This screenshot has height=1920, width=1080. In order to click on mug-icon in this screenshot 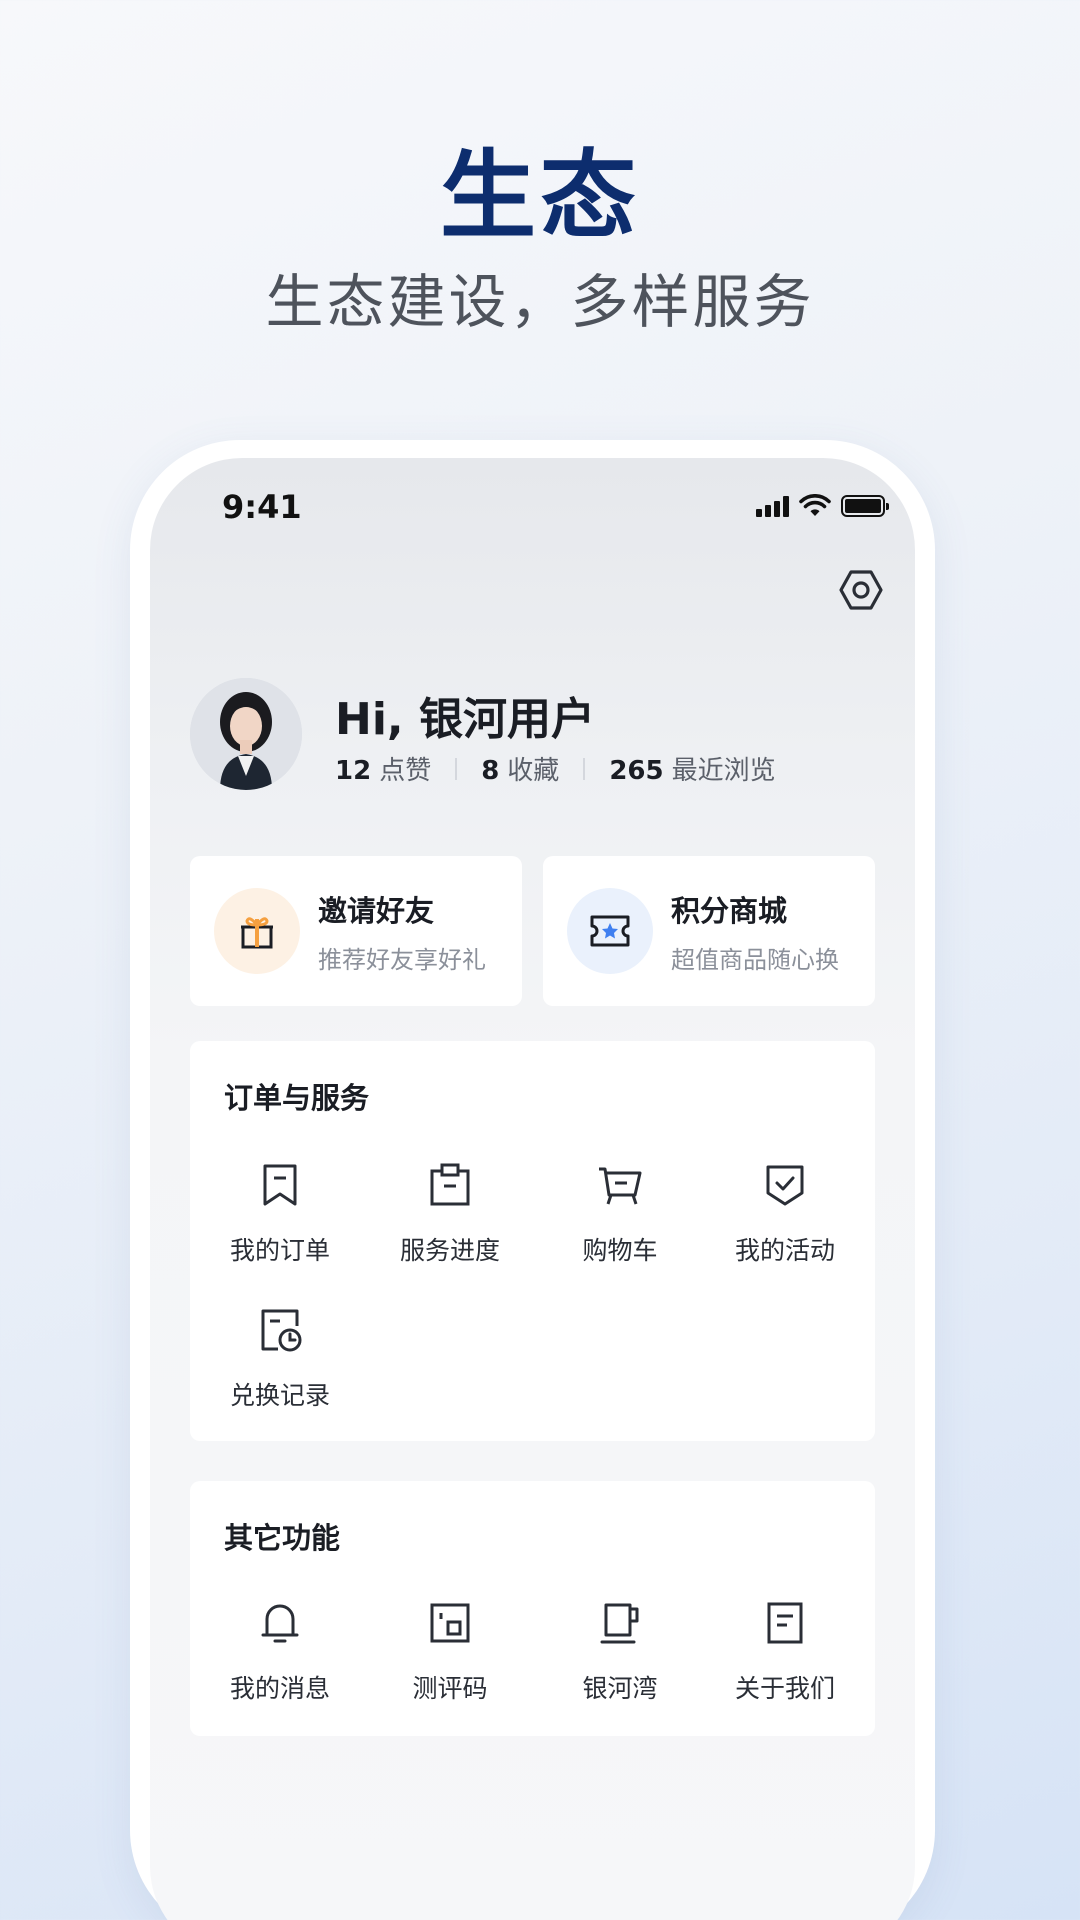, I will do `click(619, 1623)`.